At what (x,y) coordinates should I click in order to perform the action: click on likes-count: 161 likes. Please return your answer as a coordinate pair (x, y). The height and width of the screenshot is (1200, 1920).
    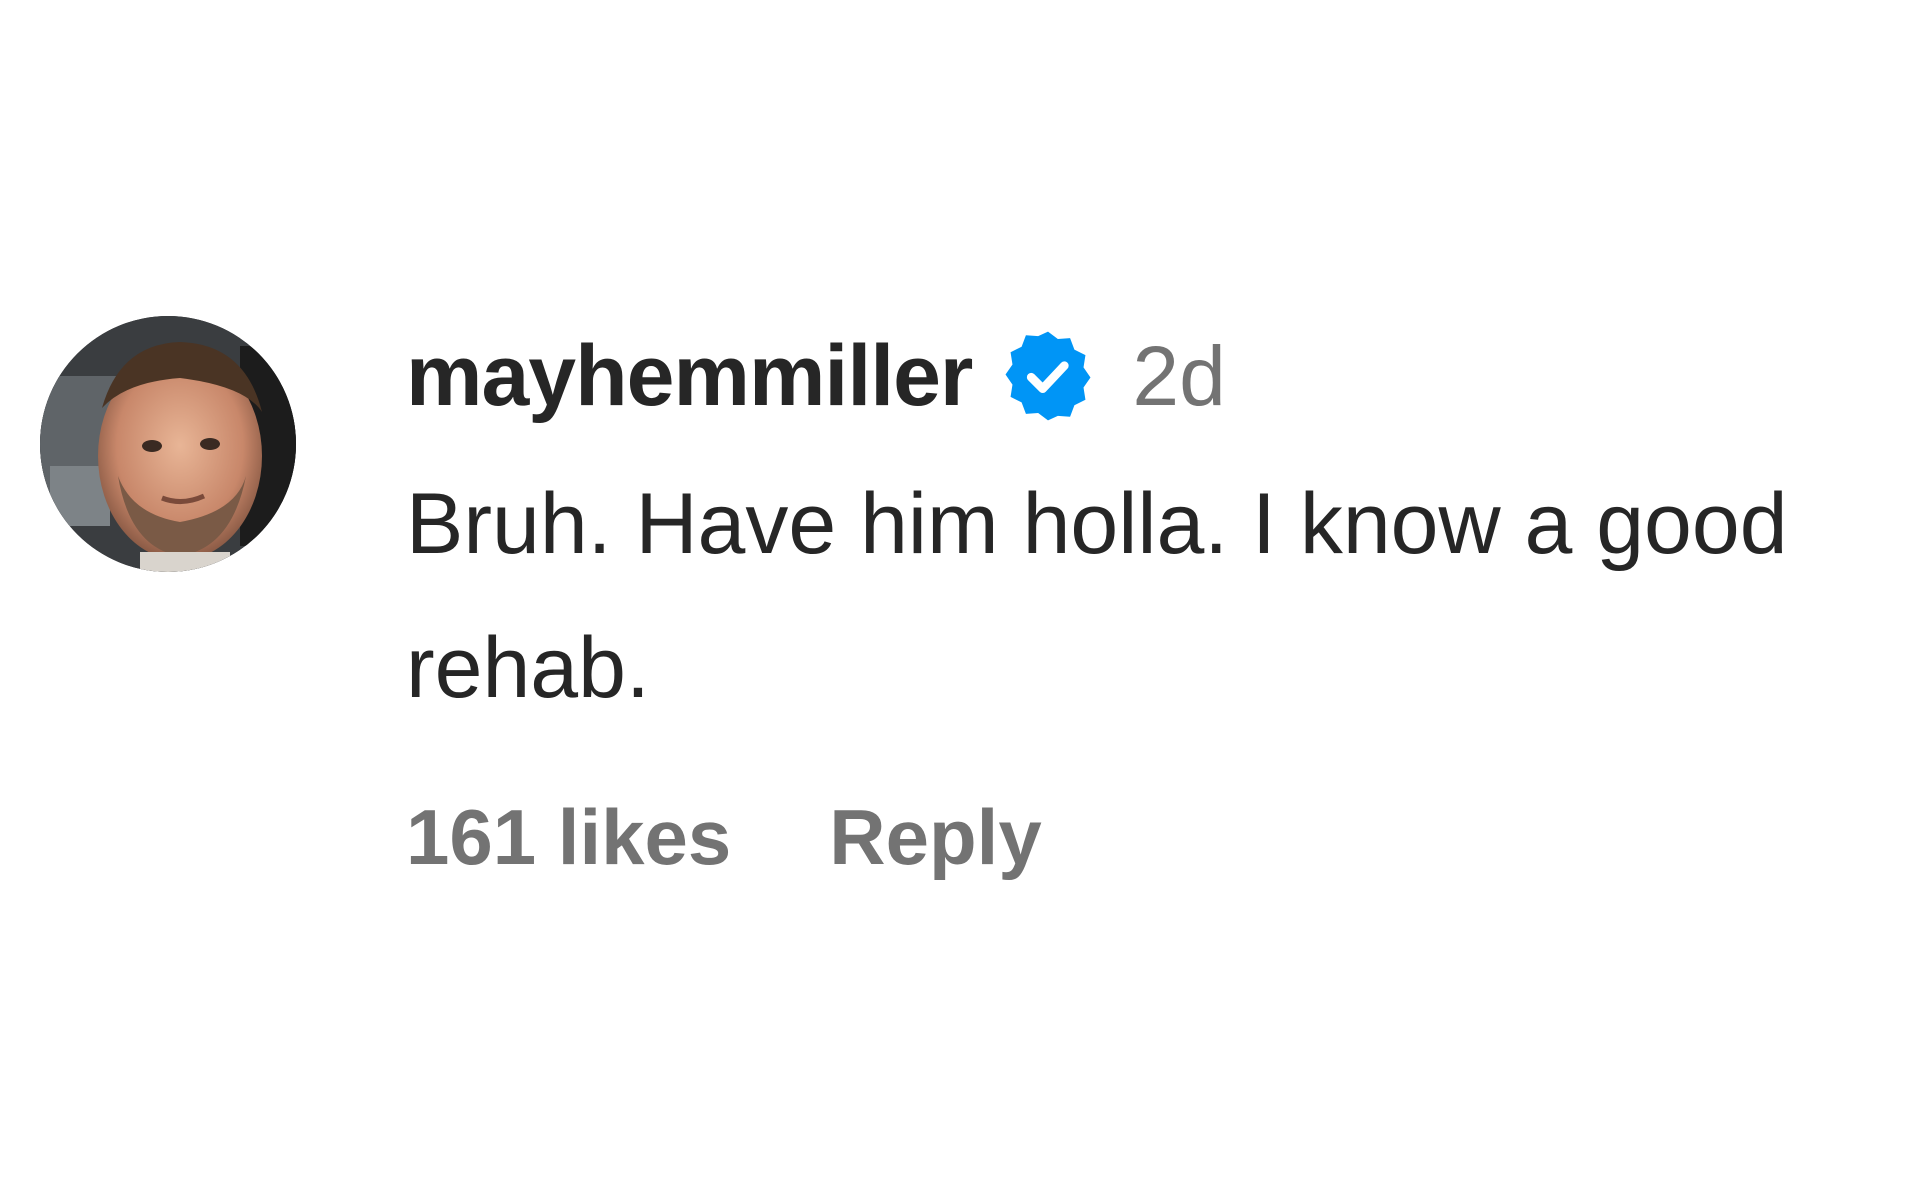
    Looking at the image, I should click on (568, 837).